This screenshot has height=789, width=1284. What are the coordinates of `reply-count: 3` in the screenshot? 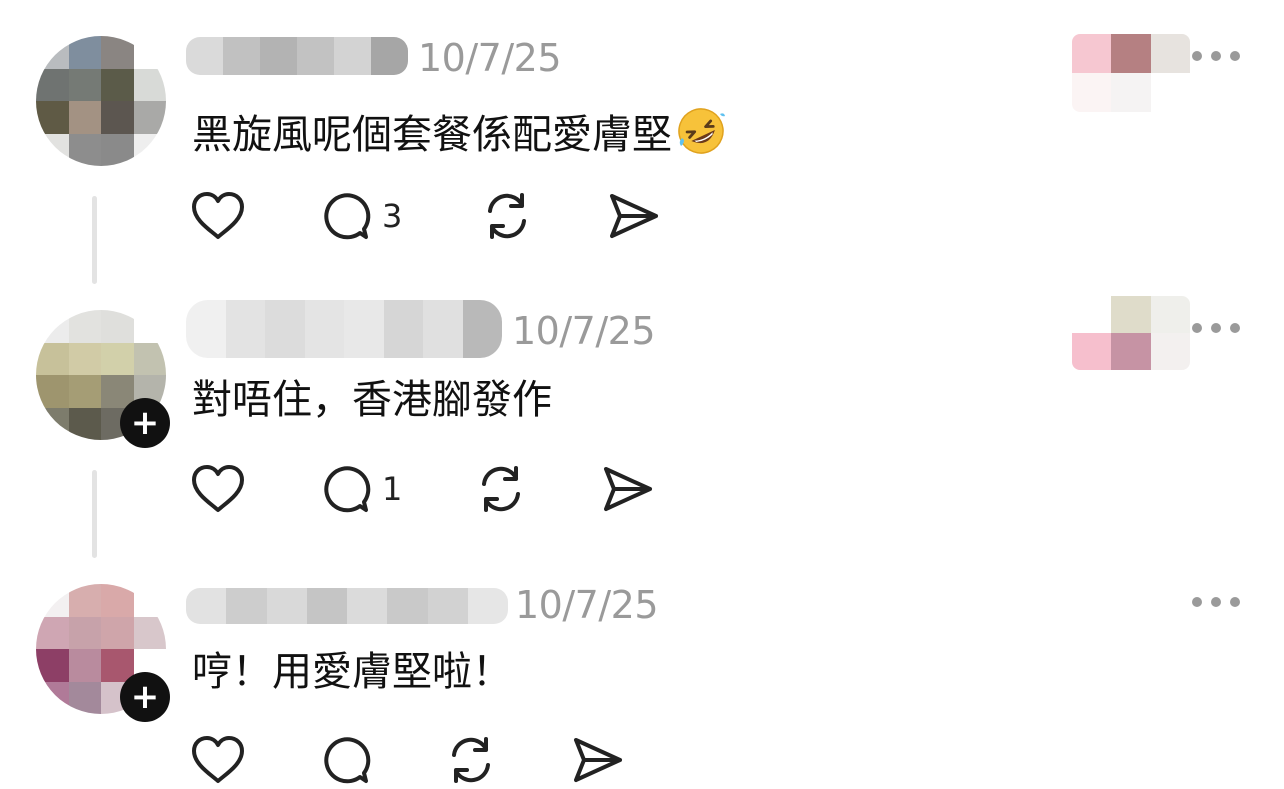 It's located at (392, 216).